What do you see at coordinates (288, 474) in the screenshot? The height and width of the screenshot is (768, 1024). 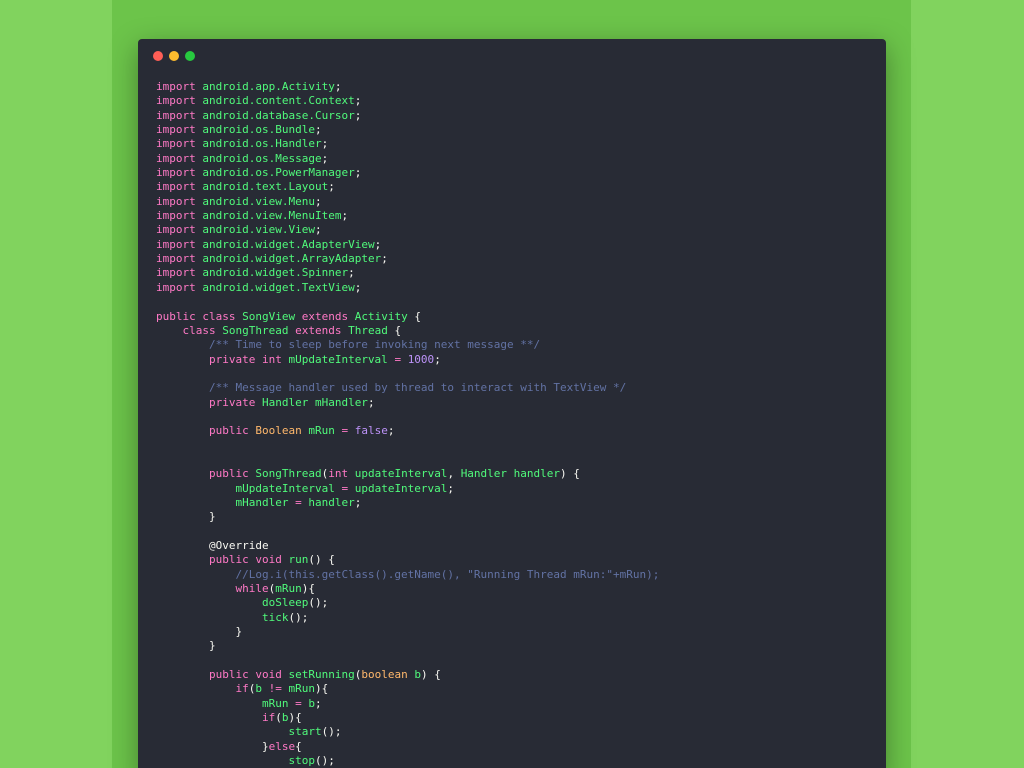 I see `code-token: SongThread` at bounding box center [288, 474].